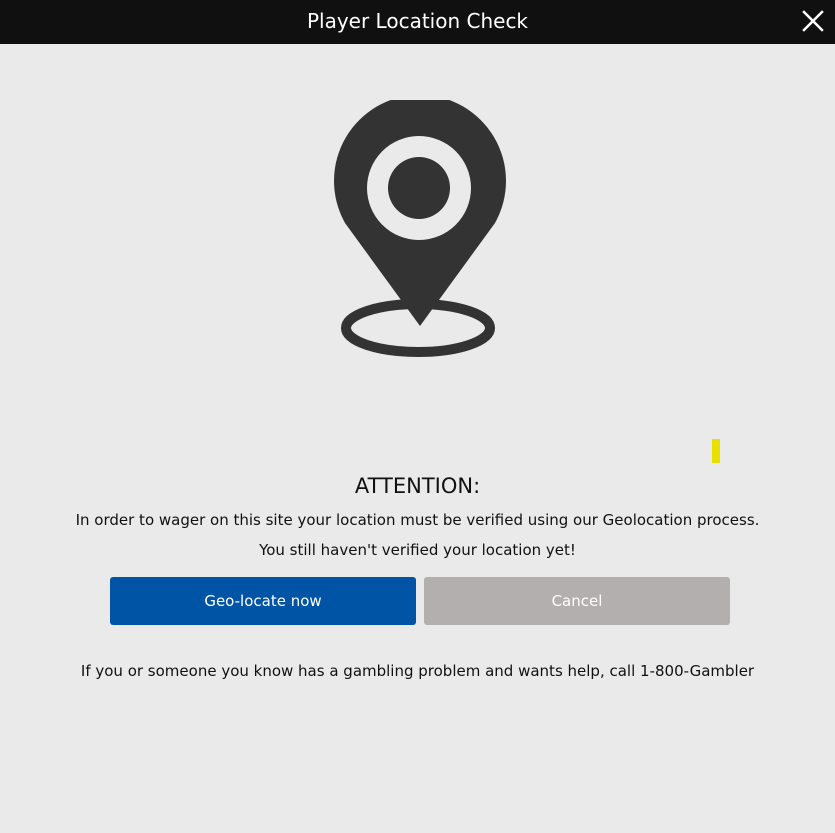 Image resolution: width=835 pixels, height=833 pixels. I want to click on cancel-button: Cancel, so click(577, 601).